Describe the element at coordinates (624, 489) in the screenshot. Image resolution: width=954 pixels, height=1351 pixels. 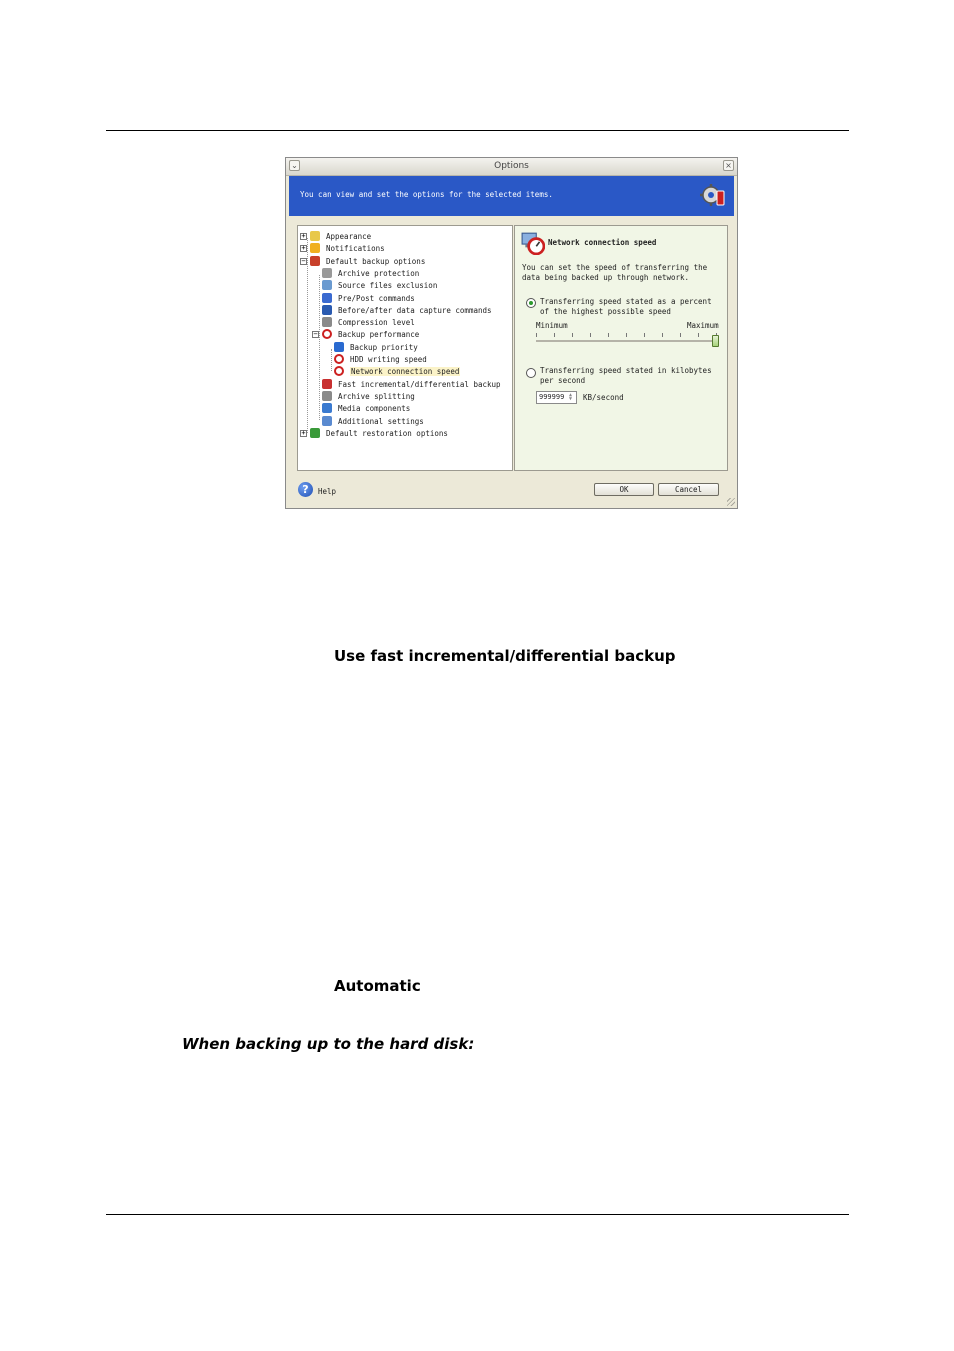
I see `ok-button: OK` at that location.